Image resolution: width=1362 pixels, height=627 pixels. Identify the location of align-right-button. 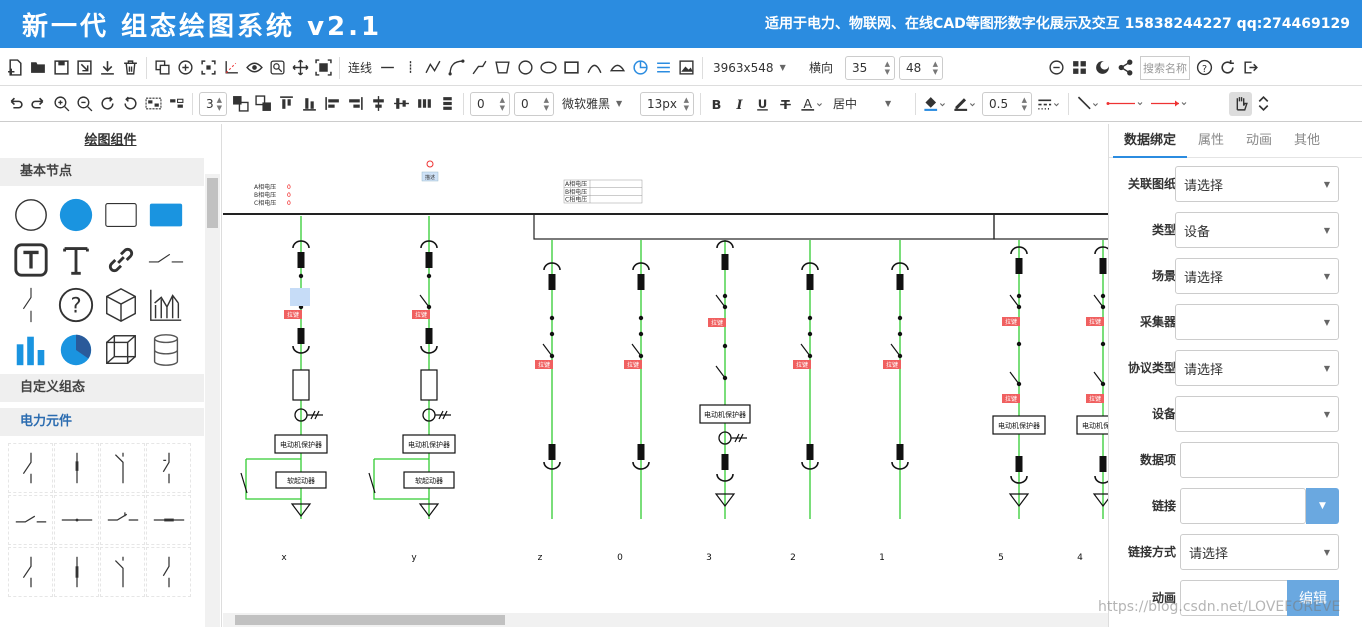
(355, 104).